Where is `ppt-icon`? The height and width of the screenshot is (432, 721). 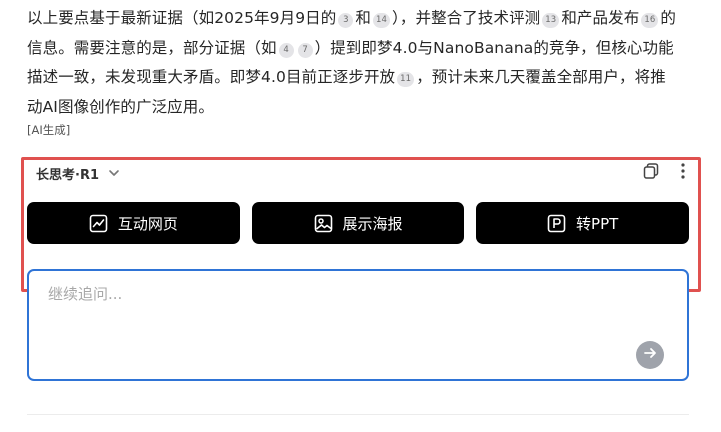
ppt-icon is located at coordinates (556, 223).